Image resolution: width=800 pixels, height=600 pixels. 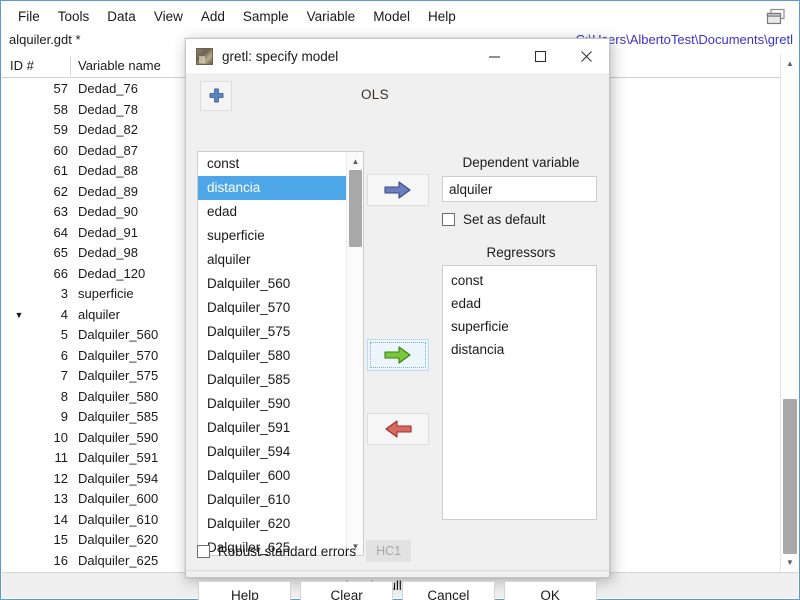 I want to click on row-variable-name: Dedad_90, so click(x=108, y=211).